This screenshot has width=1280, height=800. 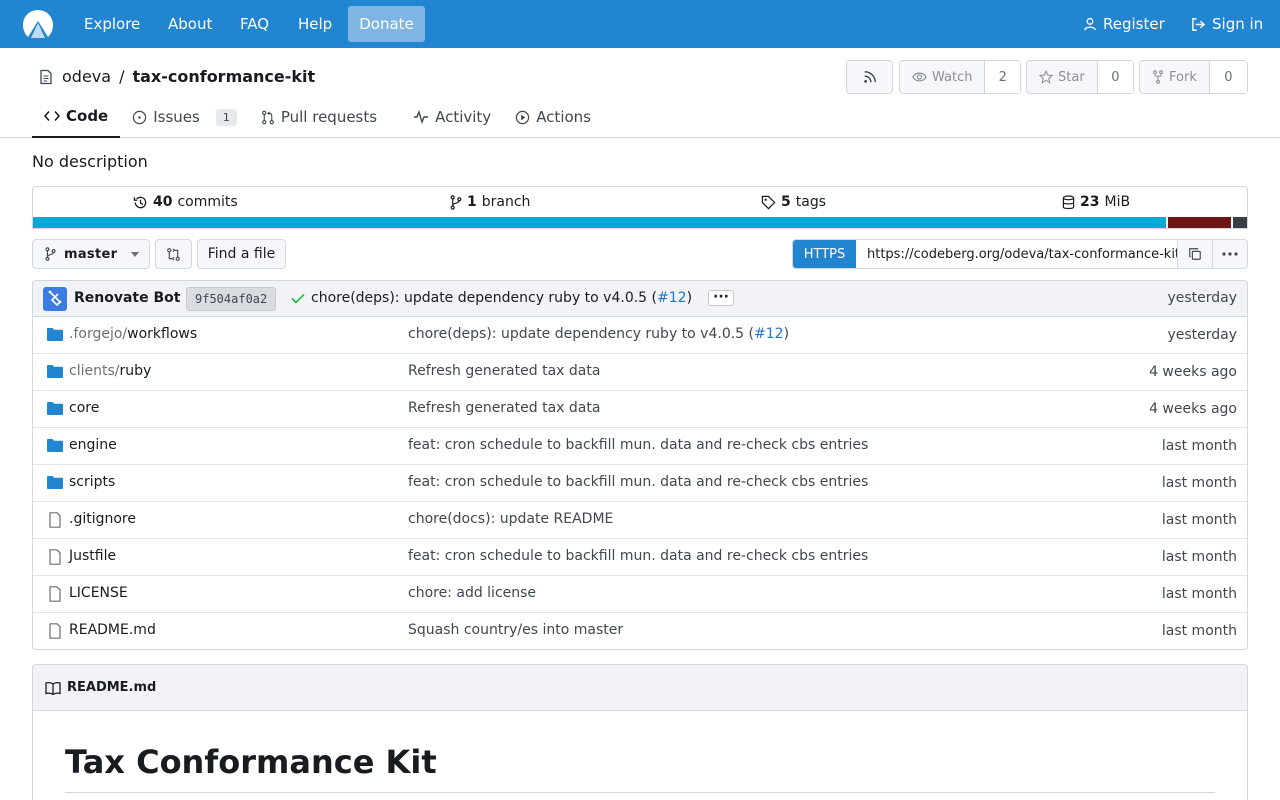 I want to click on readme-heading: Tax Conformance Kit, so click(x=251, y=762).